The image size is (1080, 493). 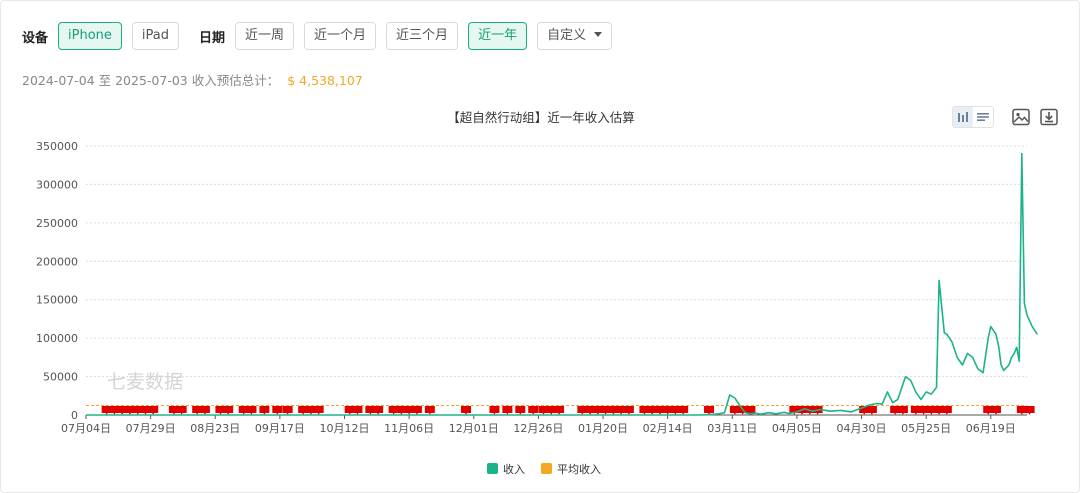 What do you see at coordinates (541, 117) in the screenshot?
I see `chart-title: 【超自然行动组】近一年收入估算` at bounding box center [541, 117].